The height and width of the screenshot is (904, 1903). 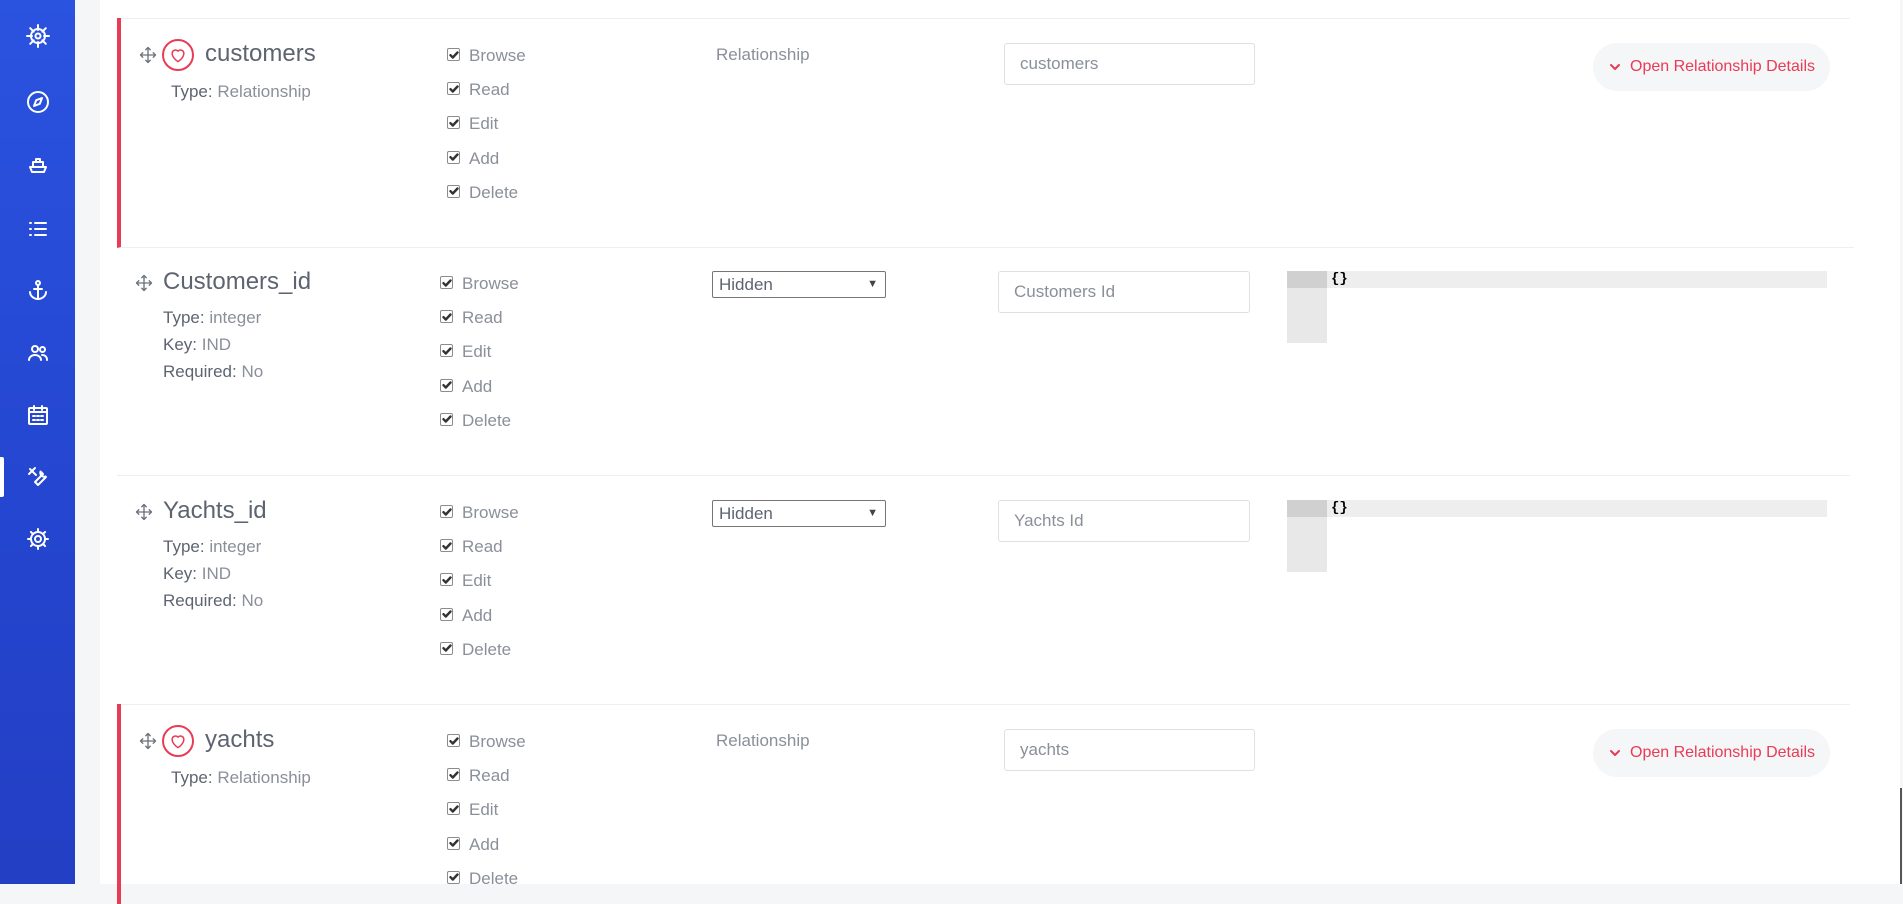 I want to click on required-label: Required:, so click(x=200, y=600).